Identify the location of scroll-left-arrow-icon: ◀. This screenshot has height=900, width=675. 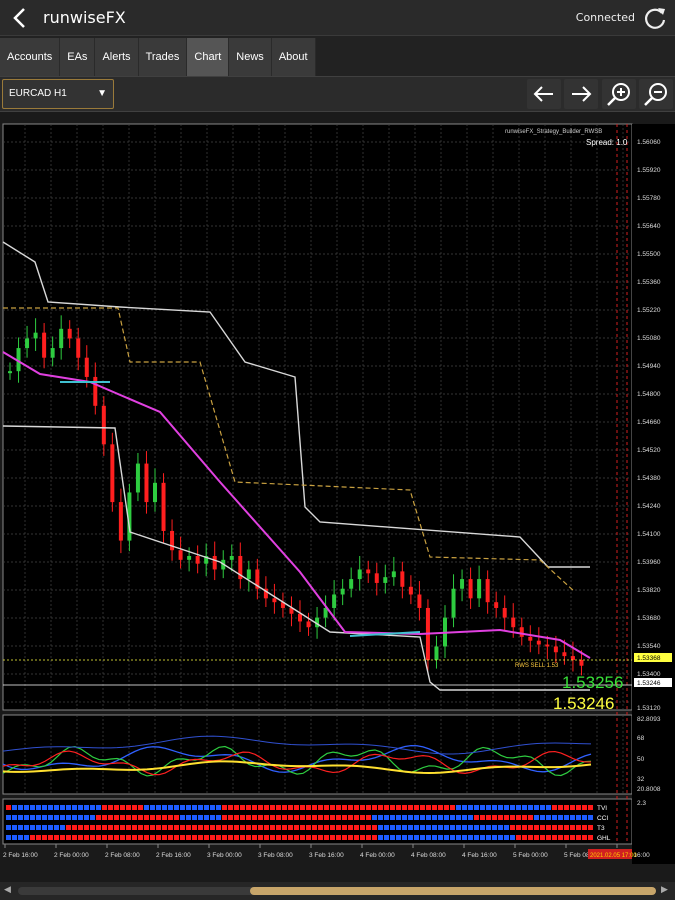
(9, 891).